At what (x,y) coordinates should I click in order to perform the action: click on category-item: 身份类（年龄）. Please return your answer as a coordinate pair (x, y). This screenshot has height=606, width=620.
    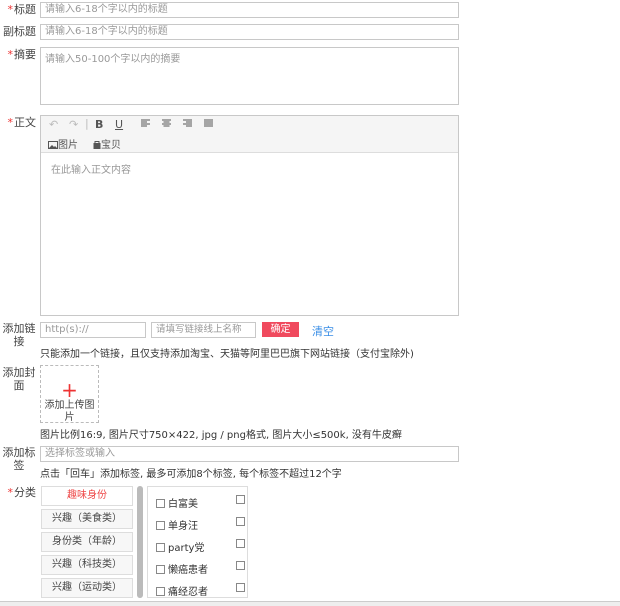
    Looking at the image, I should click on (87, 542).